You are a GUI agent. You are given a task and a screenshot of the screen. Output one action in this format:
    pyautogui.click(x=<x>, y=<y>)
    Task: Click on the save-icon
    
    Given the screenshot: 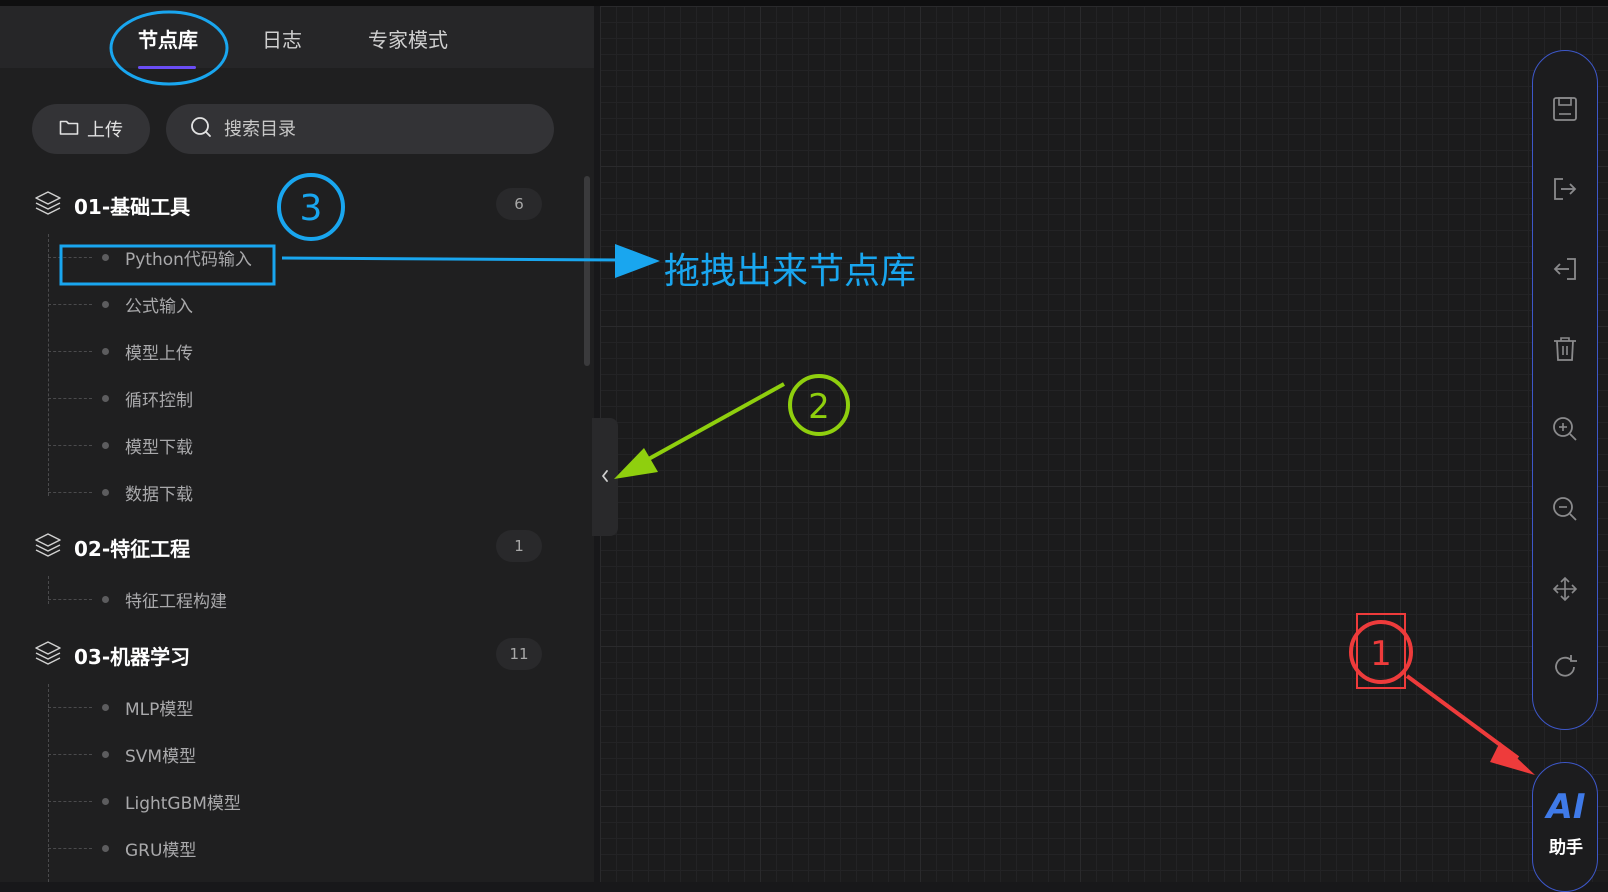 What is the action you would take?
    pyautogui.click(x=1565, y=109)
    